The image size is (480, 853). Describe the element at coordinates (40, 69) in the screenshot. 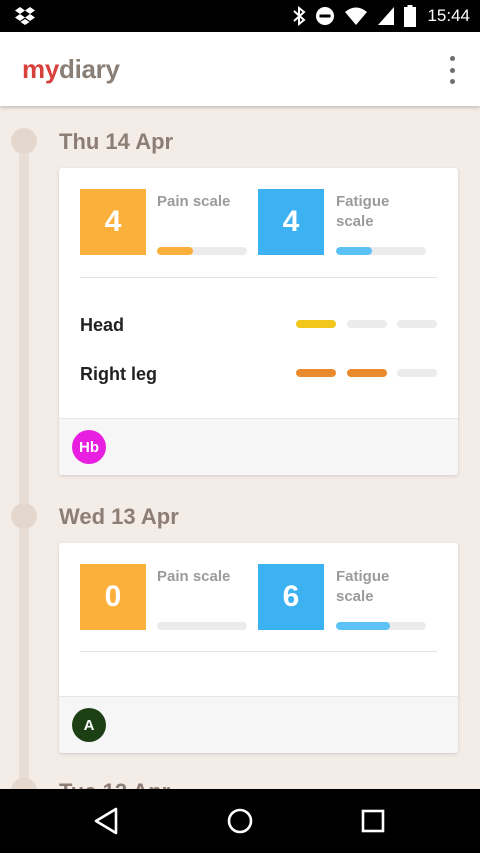

I see `logo-my: my` at that location.